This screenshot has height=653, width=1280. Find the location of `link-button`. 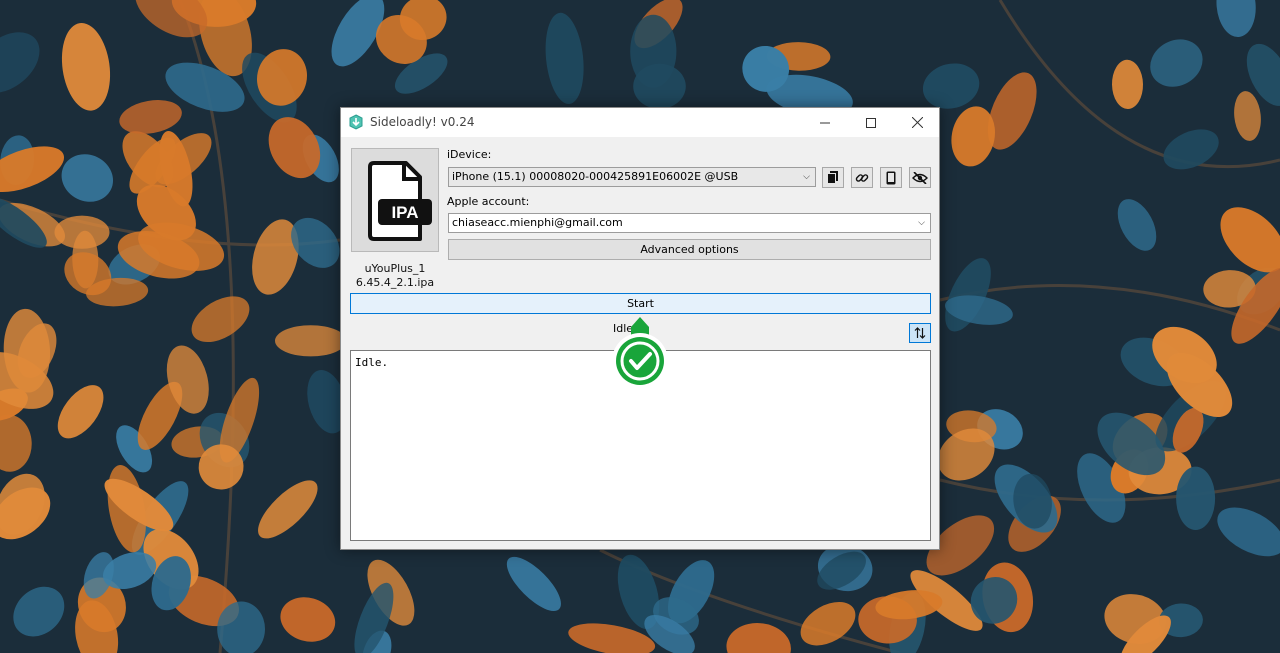

link-button is located at coordinates (862, 177).